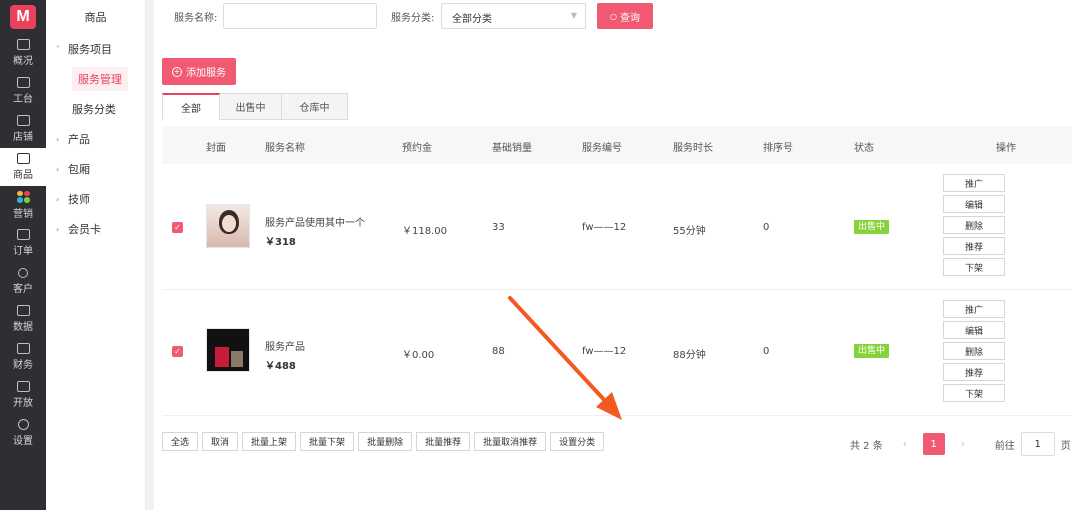 The height and width of the screenshot is (510, 1080). Describe the element at coordinates (196, 18) in the screenshot. I see `service-name-label: 服务名称:` at that location.